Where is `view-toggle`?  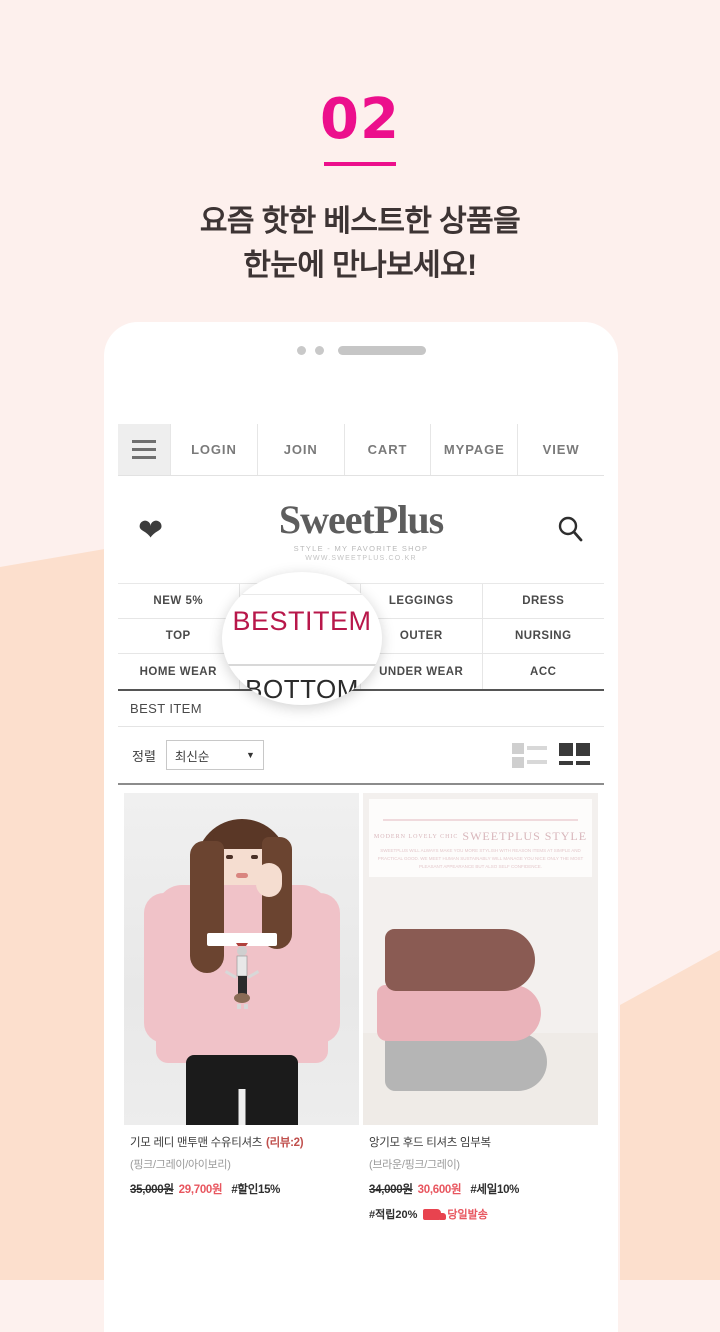 view-toggle is located at coordinates (551, 755).